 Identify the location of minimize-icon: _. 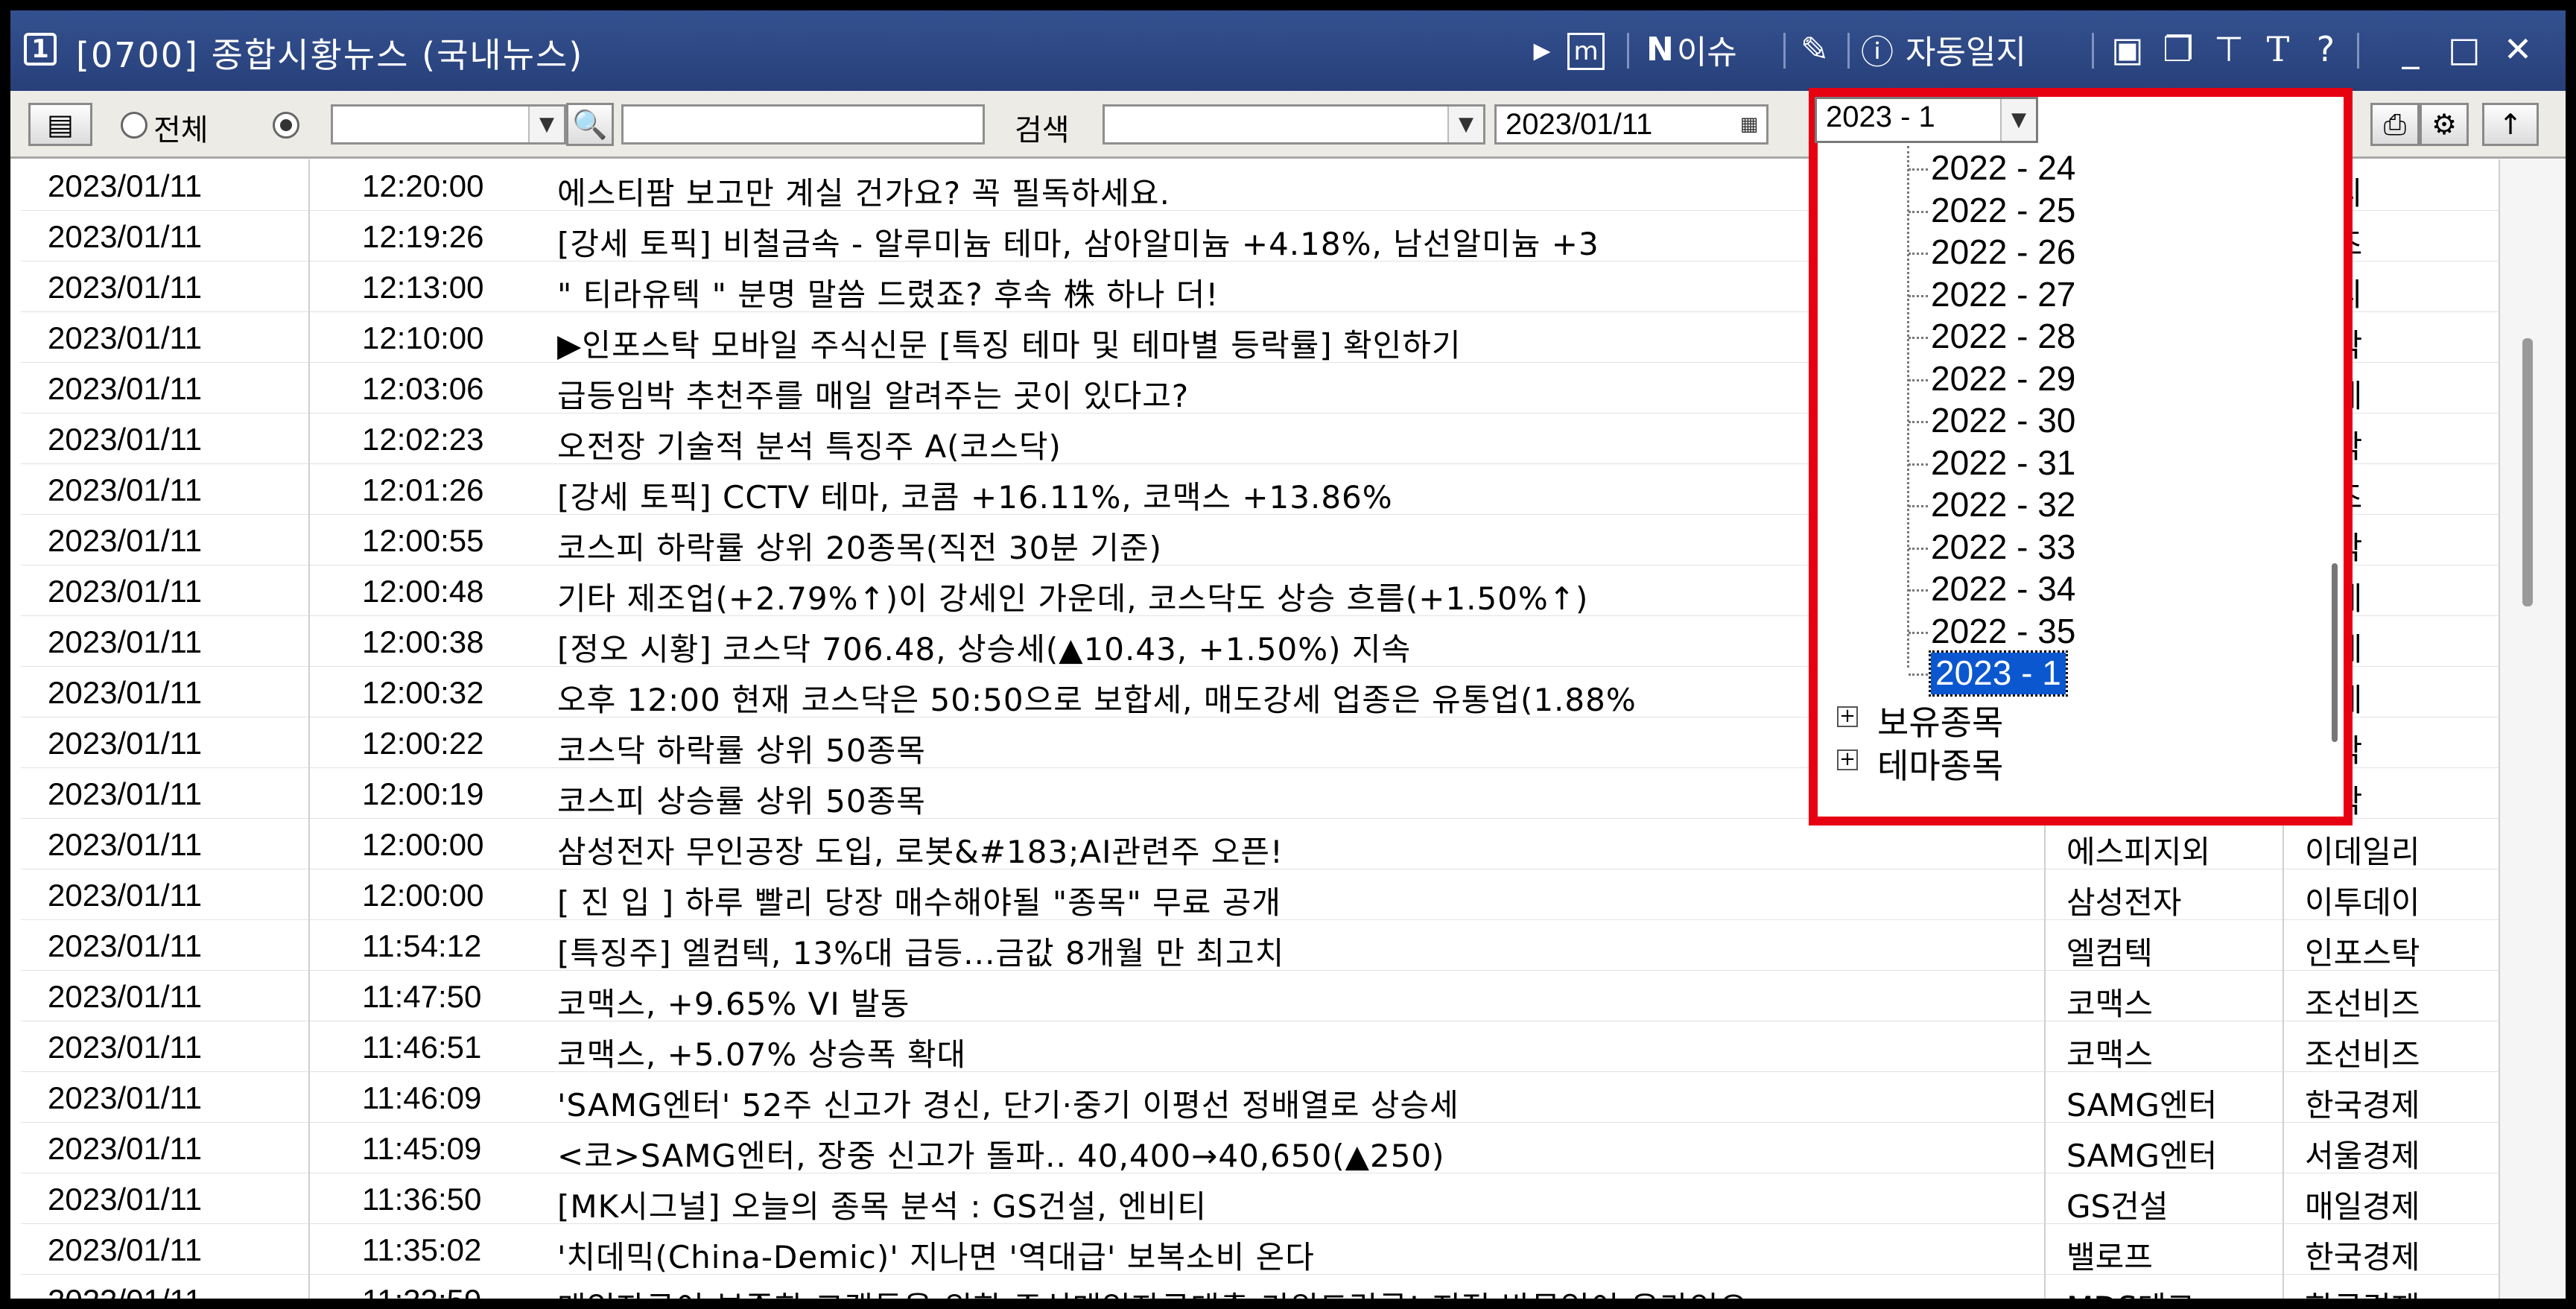
(2411, 49).